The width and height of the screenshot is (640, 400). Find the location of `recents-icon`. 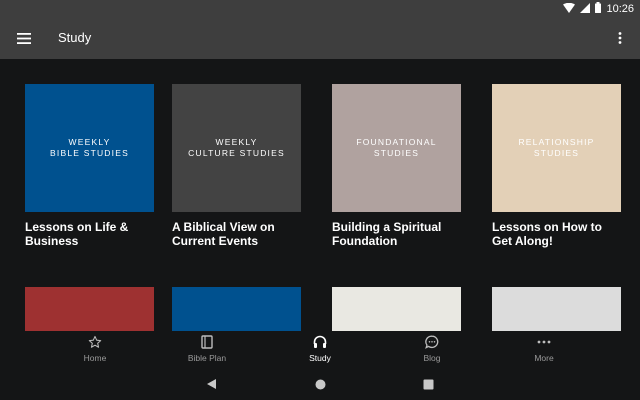

recents-icon is located at coordinates (428, 384).